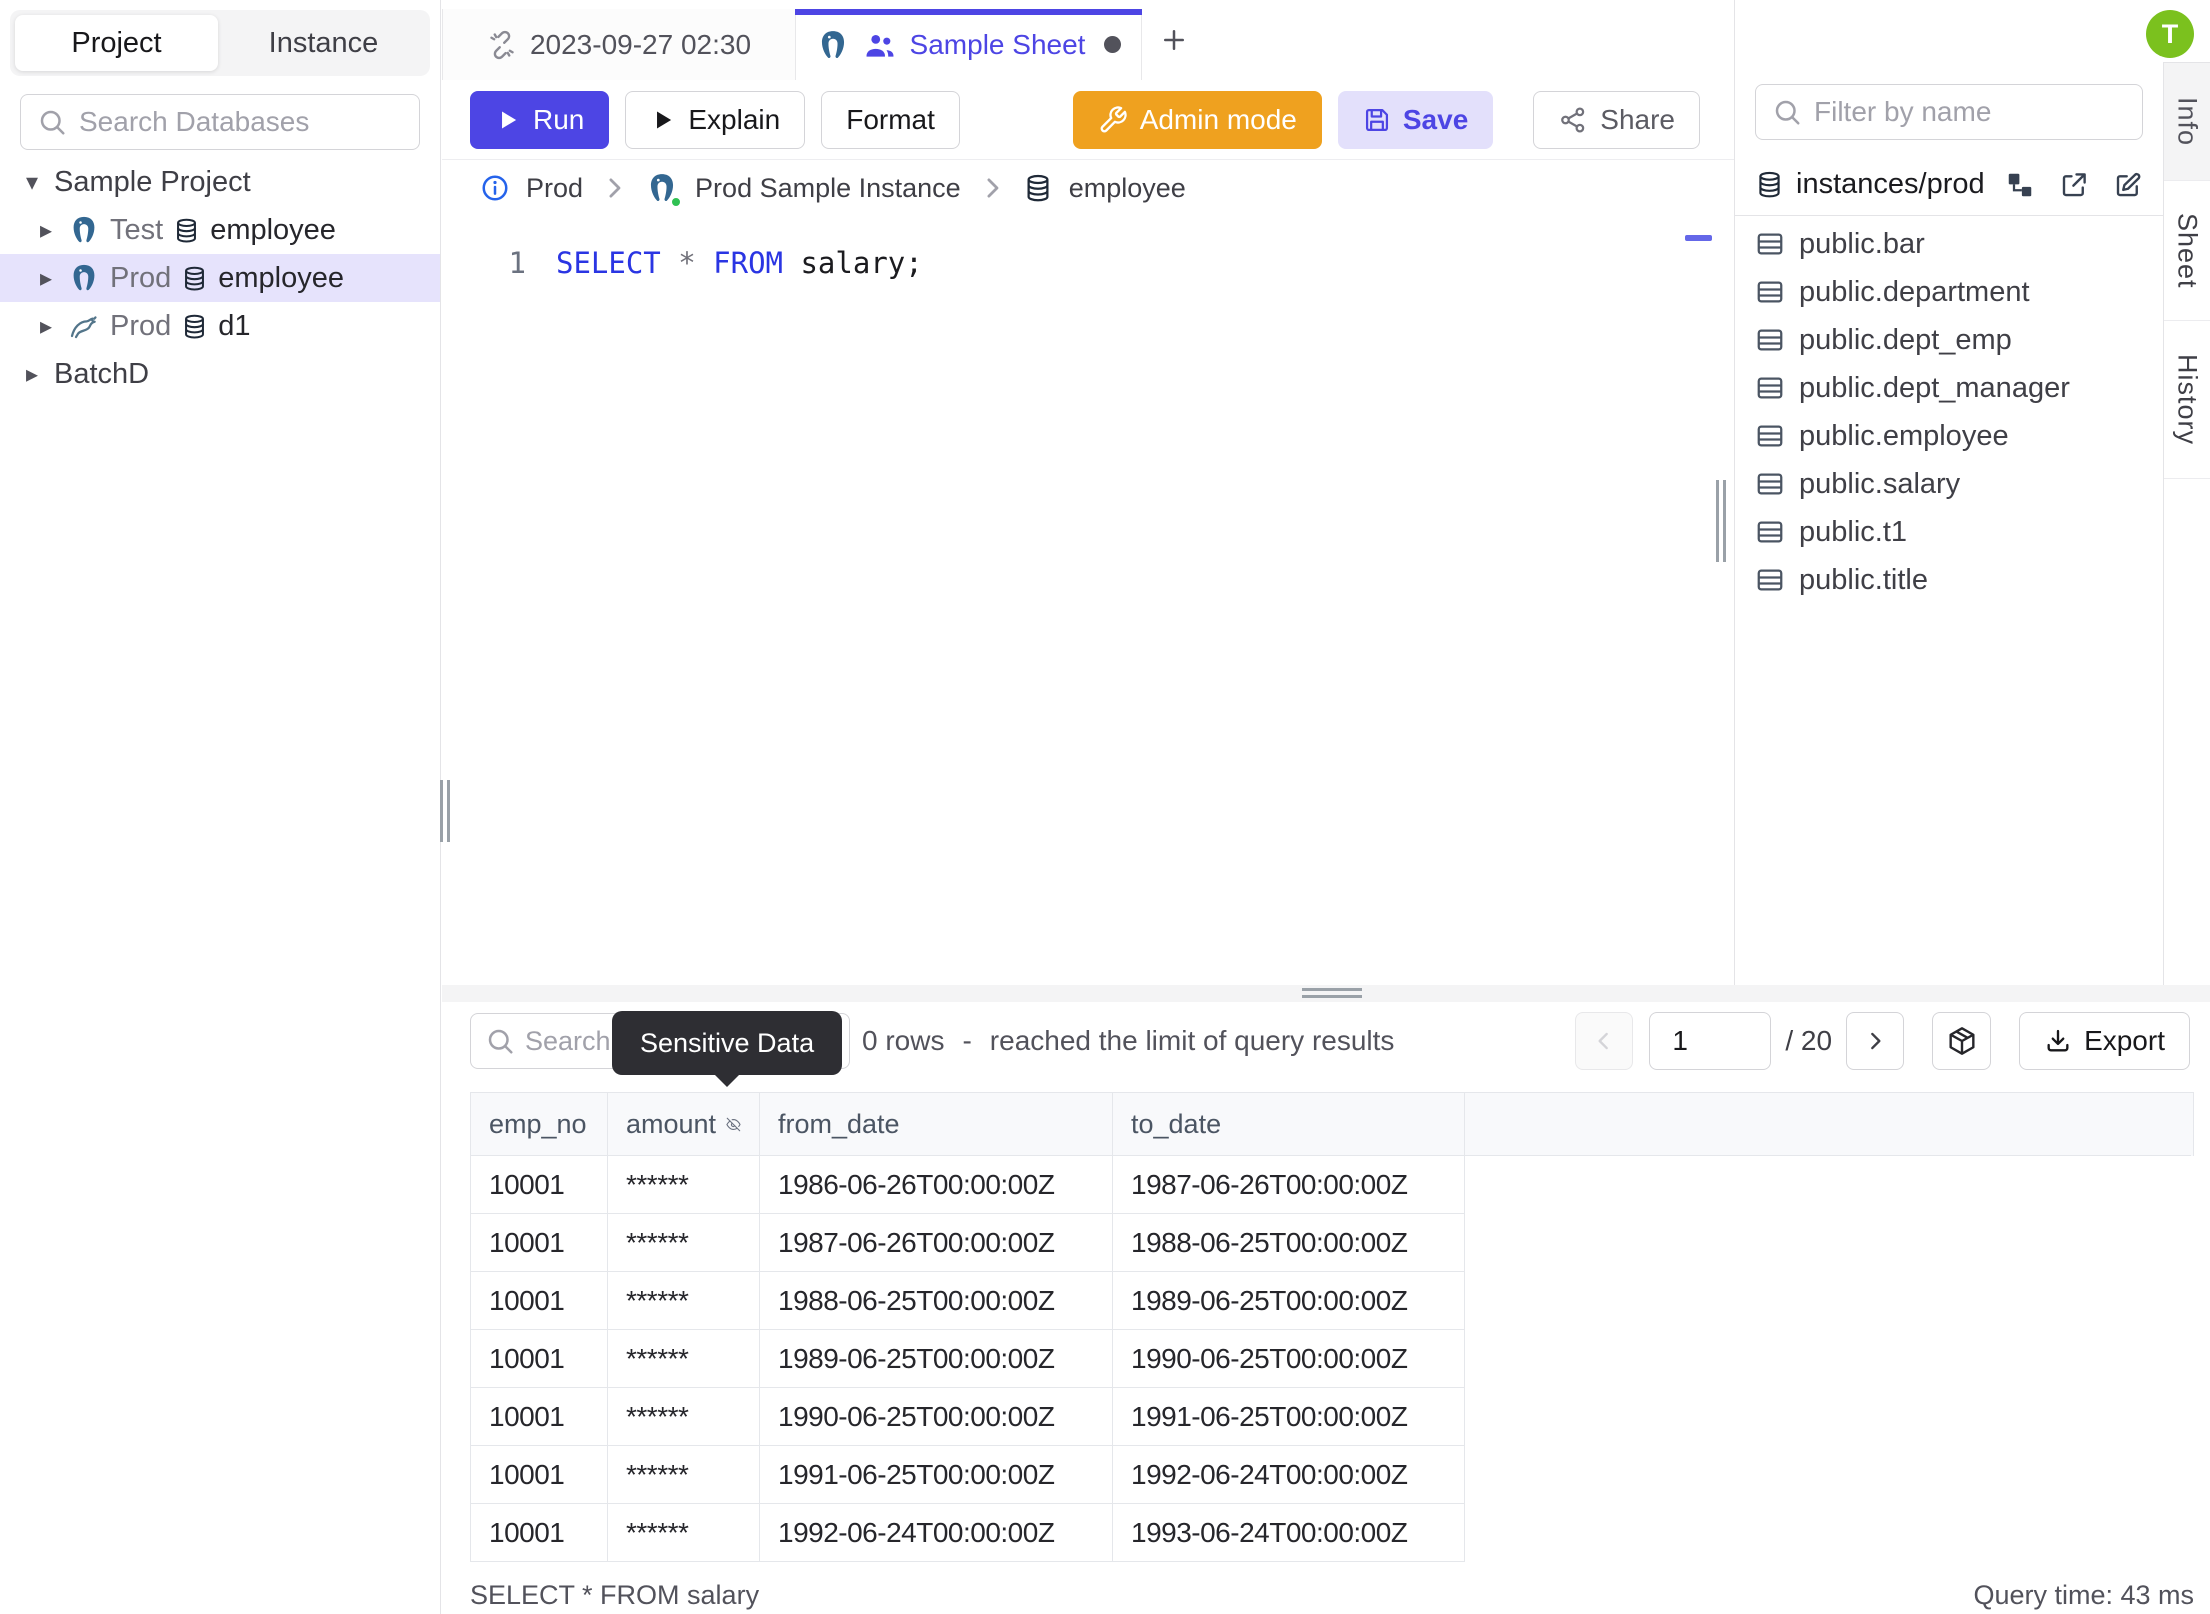 This screenshot has width=2210, height=1614. Describe the element at coordinates (2020, 185) in the screenshot. I see `schema-diagram-icon` at that location.